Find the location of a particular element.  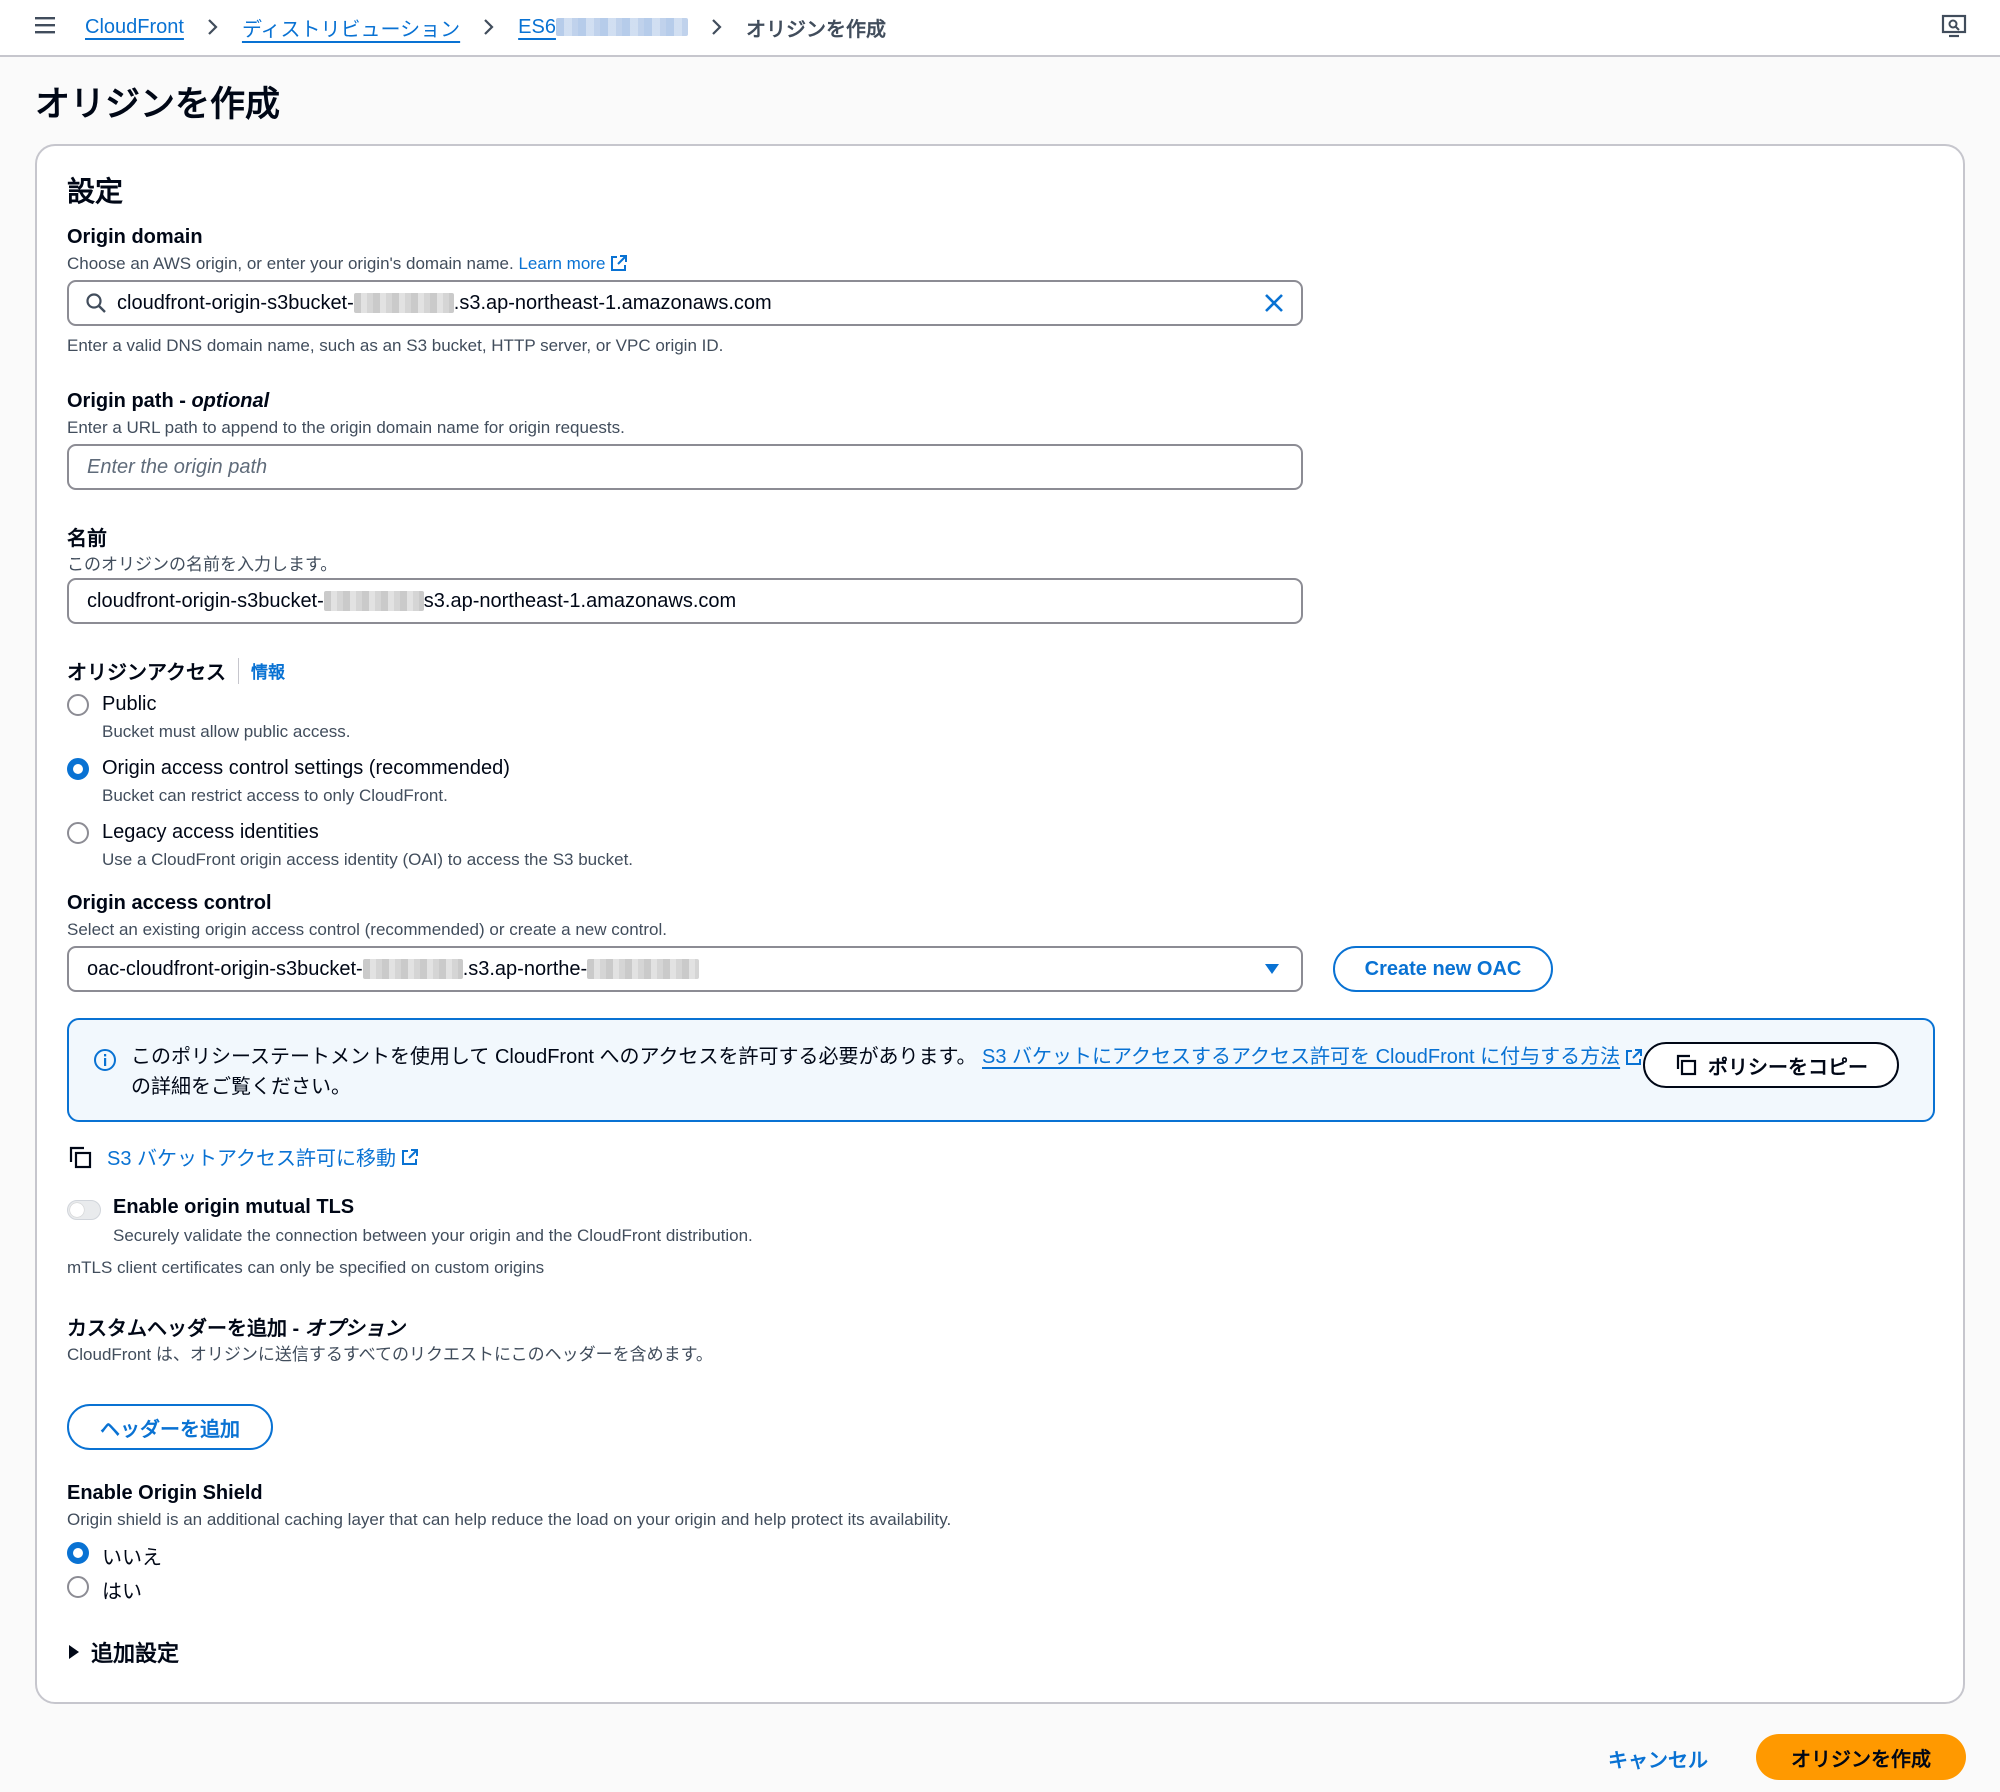

menu-icon is located at coordinates (45, 25).